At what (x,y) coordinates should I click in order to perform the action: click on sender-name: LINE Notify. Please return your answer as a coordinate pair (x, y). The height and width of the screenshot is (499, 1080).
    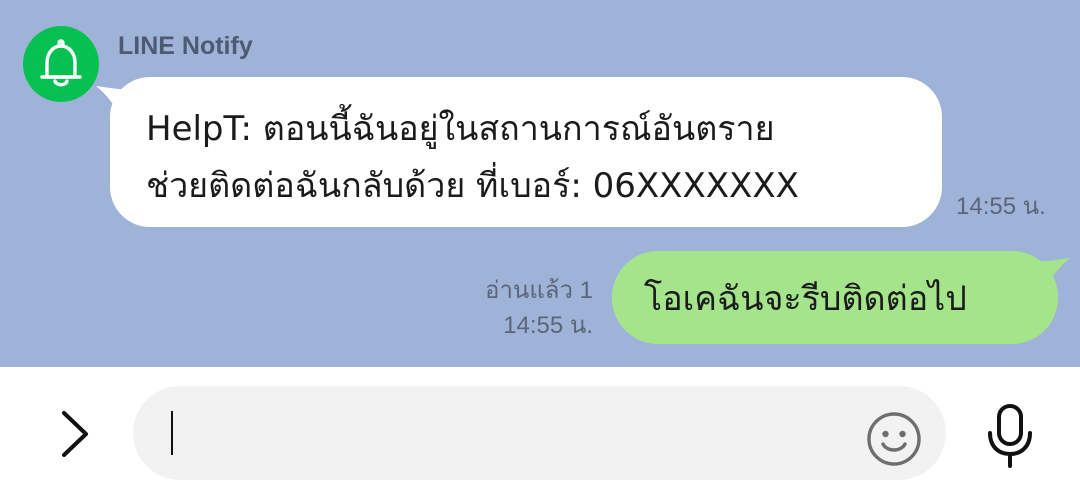
    Looking at the image, I should click on (185, 46).